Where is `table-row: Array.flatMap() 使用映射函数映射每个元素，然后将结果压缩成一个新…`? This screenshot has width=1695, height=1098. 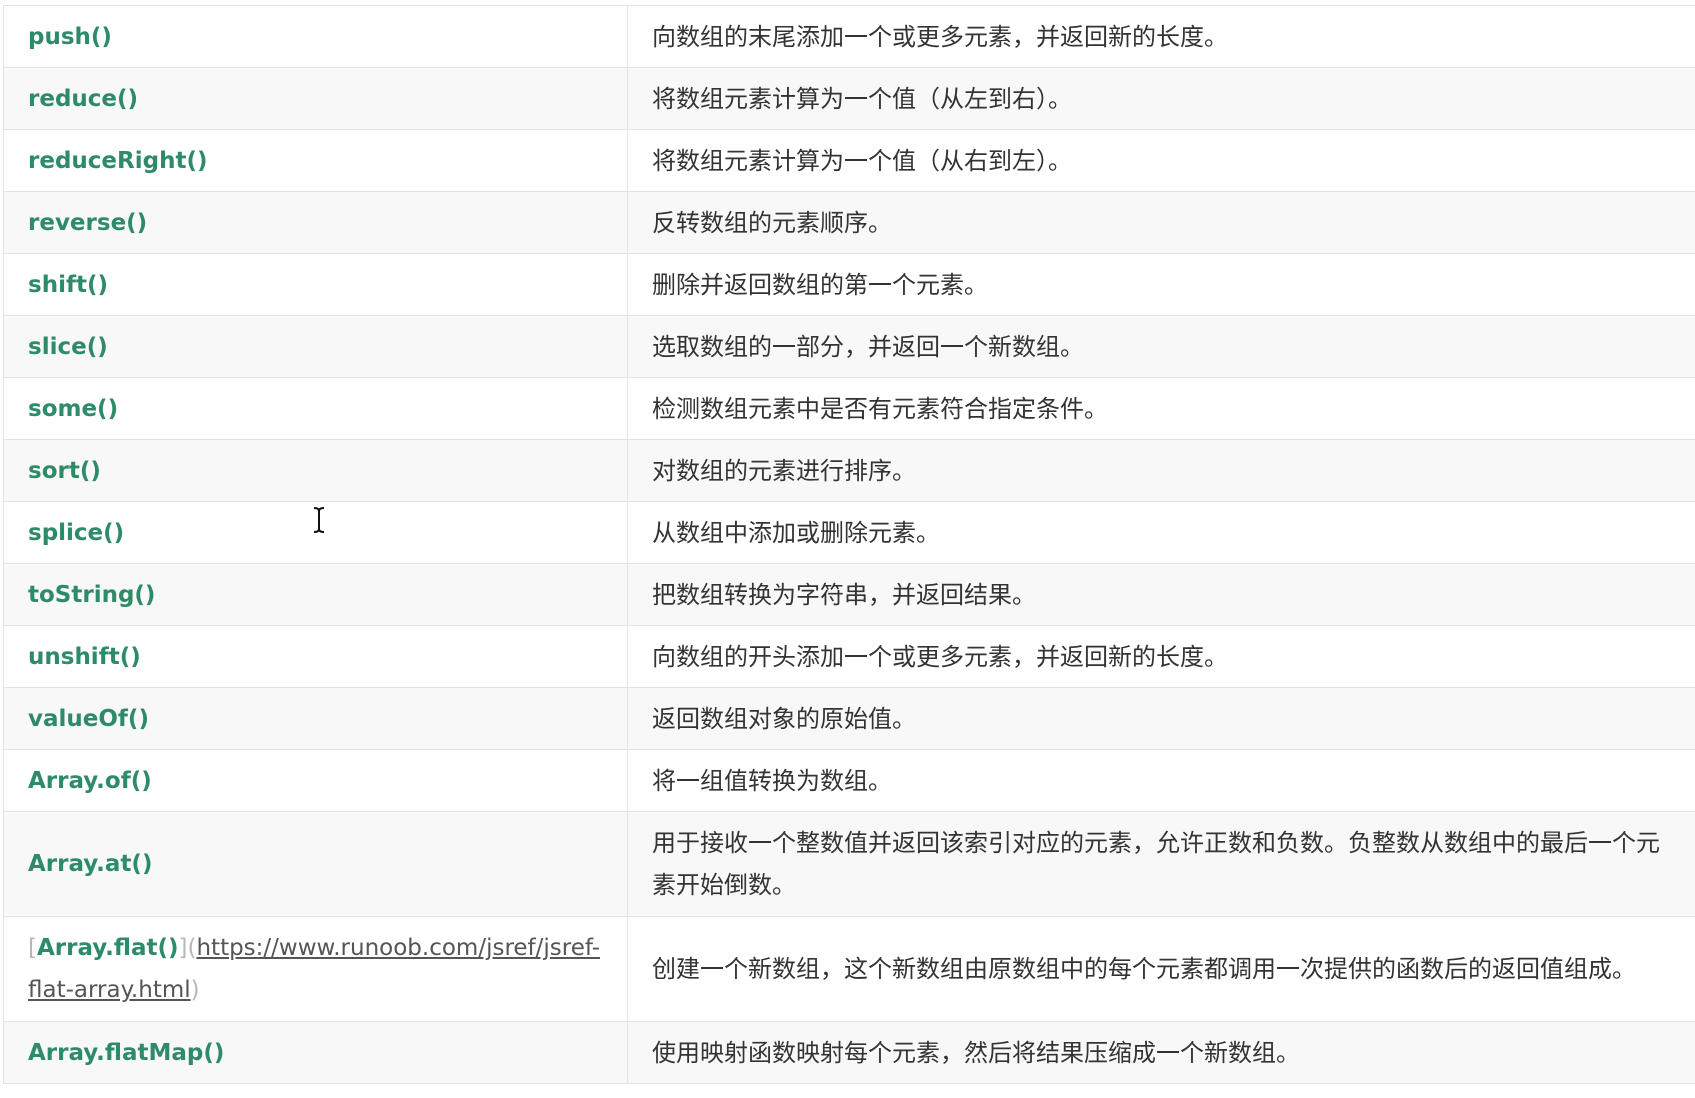
table-row: Array.flatMap() 使用映射函数映射每个元素，然后将结果压缩成一个新… is located at coordinates (849, 1052).